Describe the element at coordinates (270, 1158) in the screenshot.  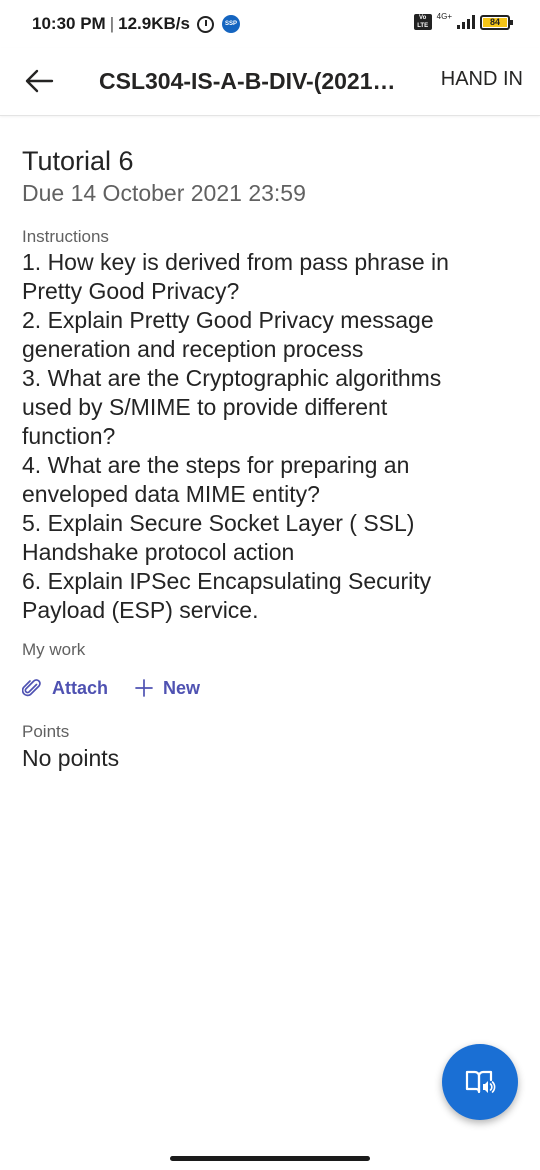
I see `navigation-handle` at that location.